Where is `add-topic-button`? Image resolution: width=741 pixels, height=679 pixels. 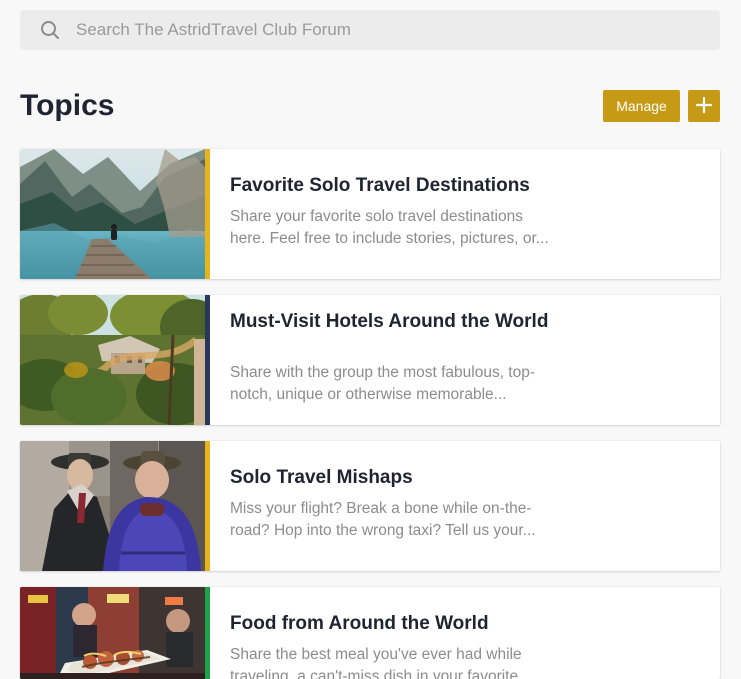 add-topic-button is located at coordinates (704, 106).